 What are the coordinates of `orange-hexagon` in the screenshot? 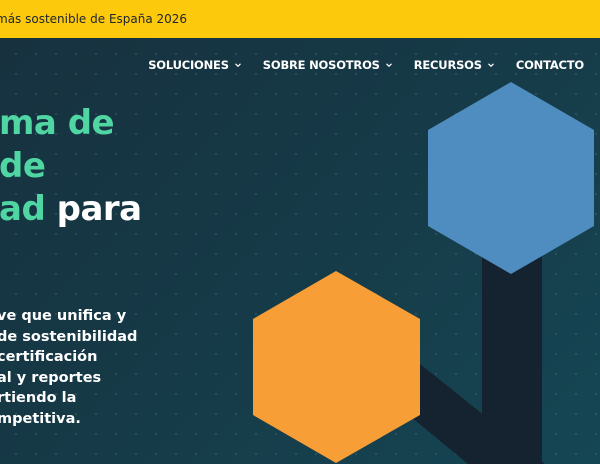 It's located at (336, 367).